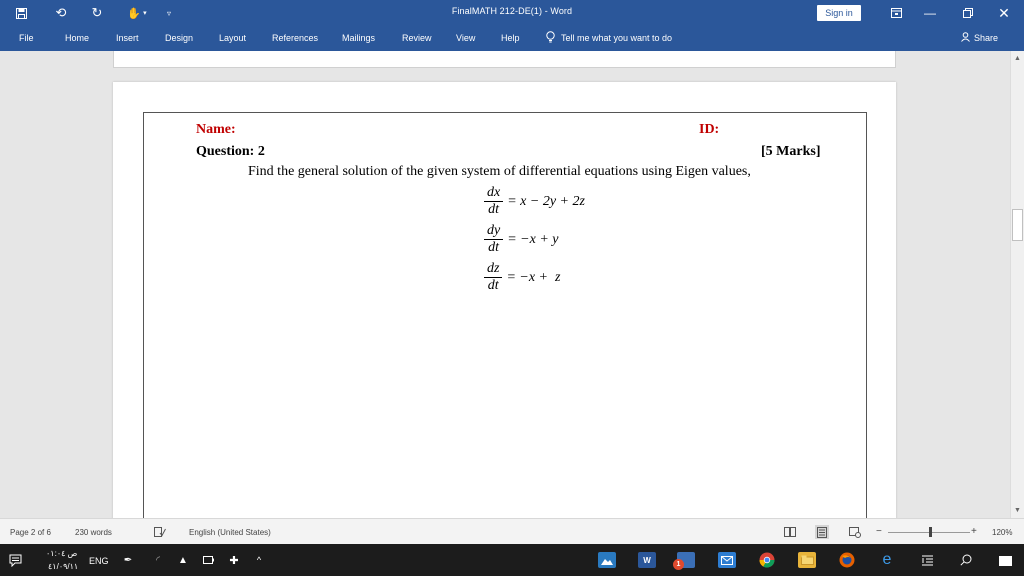 Image resolution: width=1024 pixels, height=576 pixels. I want to click on taskbar: ص ٠١:٠٤ ٤١/٠٩/١١ ENG ✒ ◜ ▲ ✚ ^ W 1 e, so click(512, 560).